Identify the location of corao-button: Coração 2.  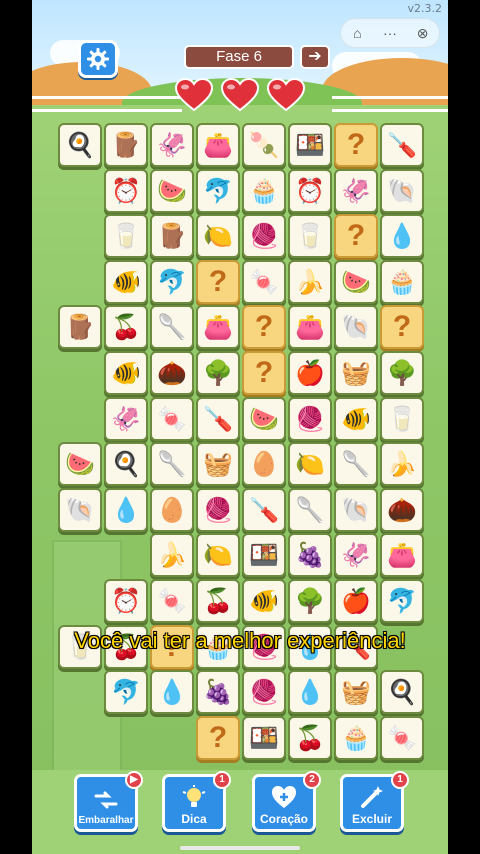
(286, 801).